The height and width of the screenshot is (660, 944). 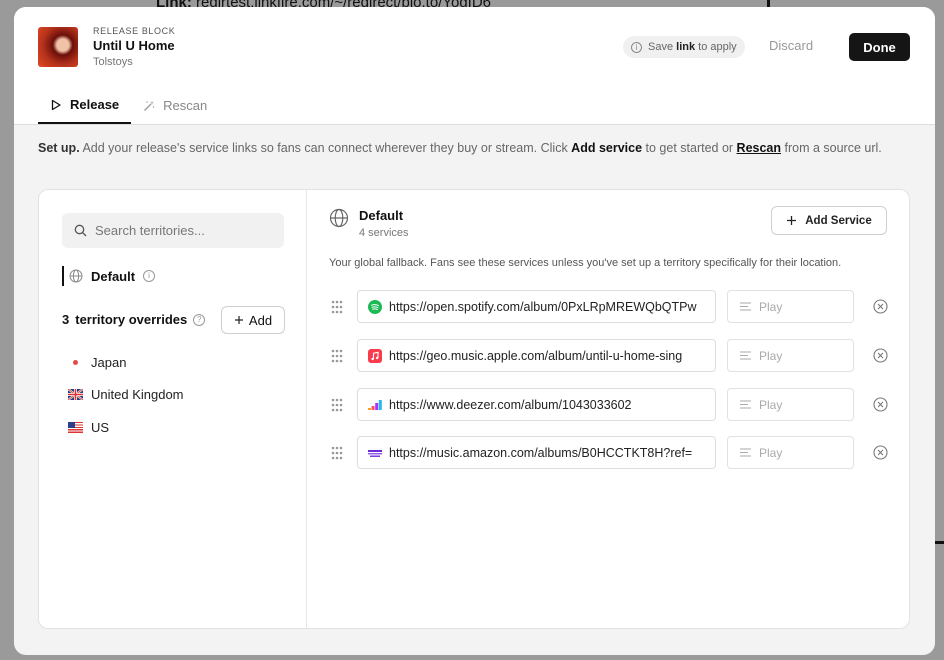 I want to click on service-row-deezer: Play, so click(x=609, y=404).